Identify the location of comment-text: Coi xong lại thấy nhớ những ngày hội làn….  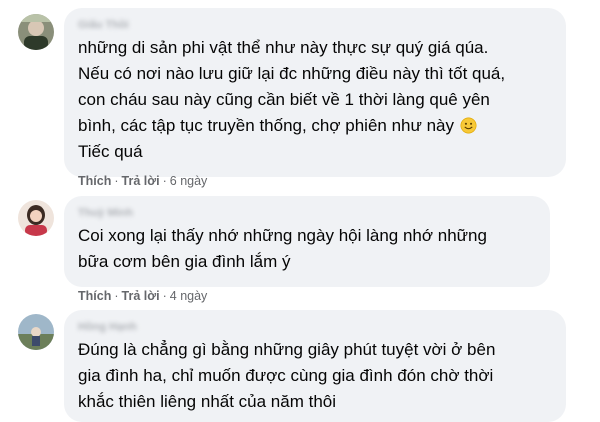
(282, 248).